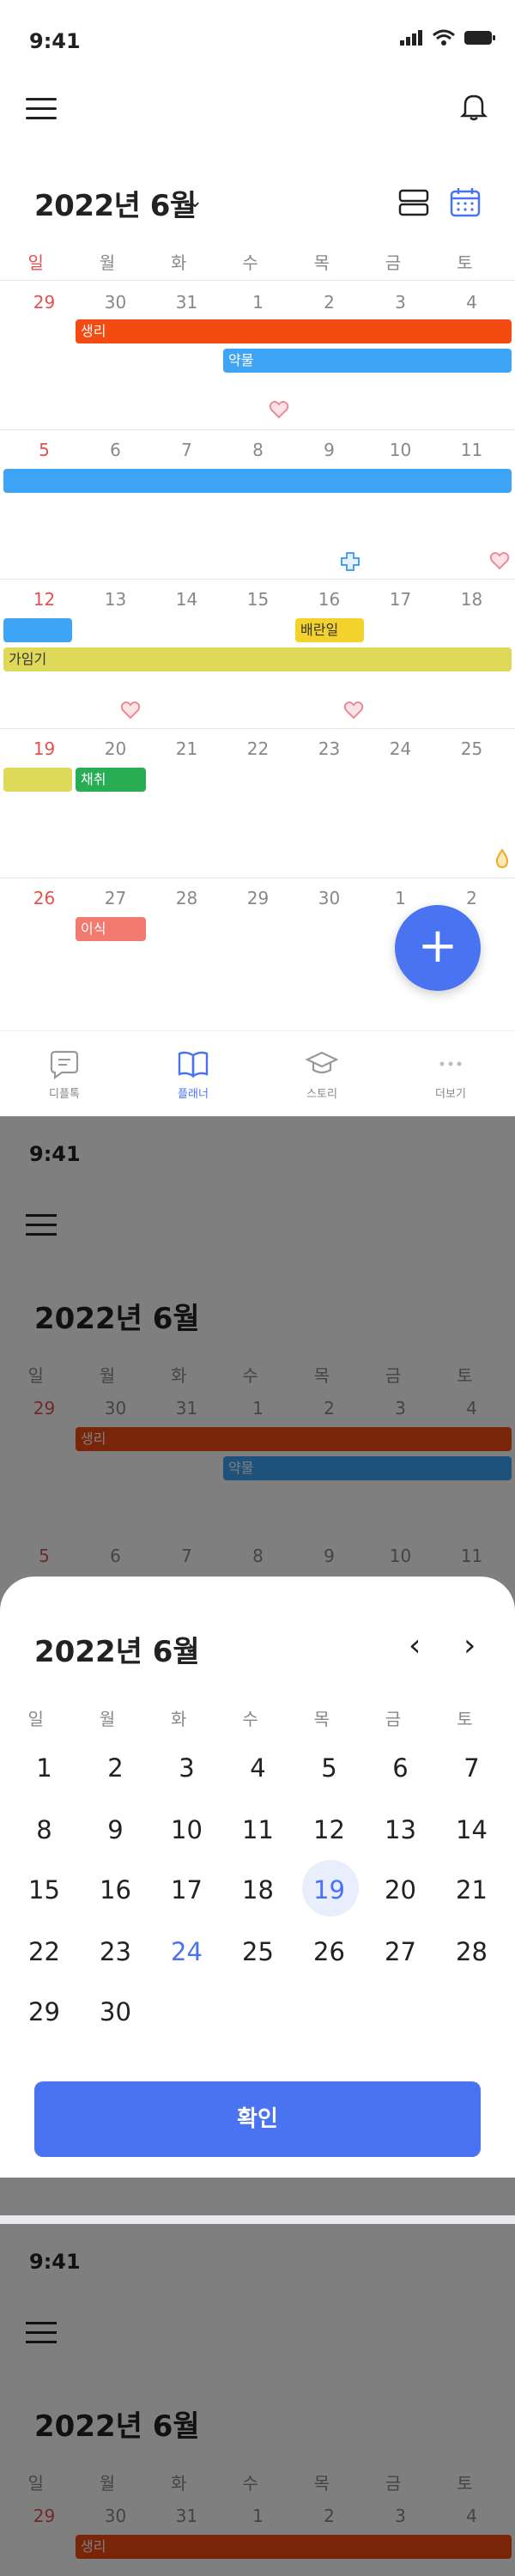 The height and width of the screenshot is (2576, 515). I want to click on day-cell: 26, so click(44, 898).